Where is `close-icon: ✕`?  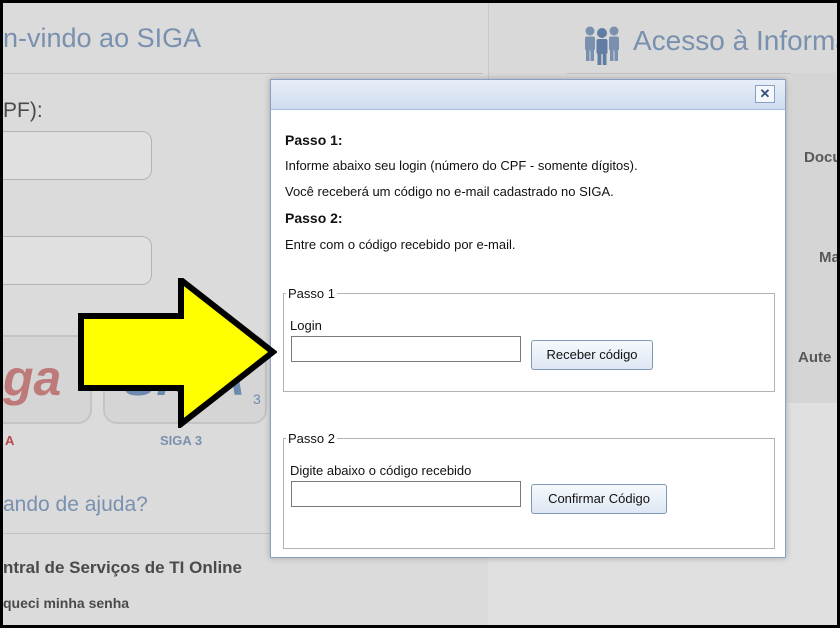 close-icon: ✕ is located at coordinates (765, 94).